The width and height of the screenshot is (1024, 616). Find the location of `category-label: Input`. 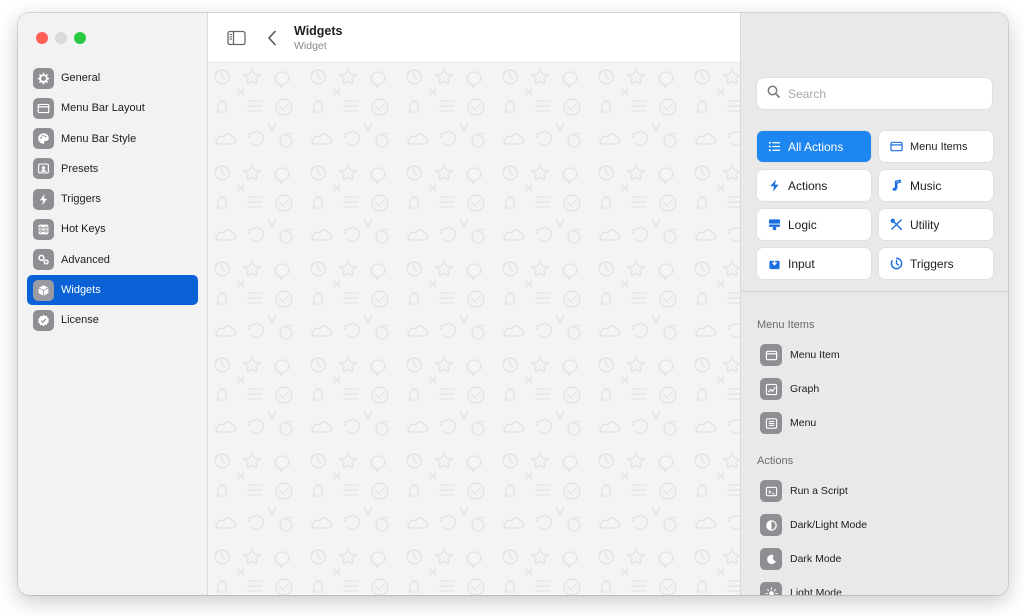

category-label: Input is located at coordinates (801, 263).